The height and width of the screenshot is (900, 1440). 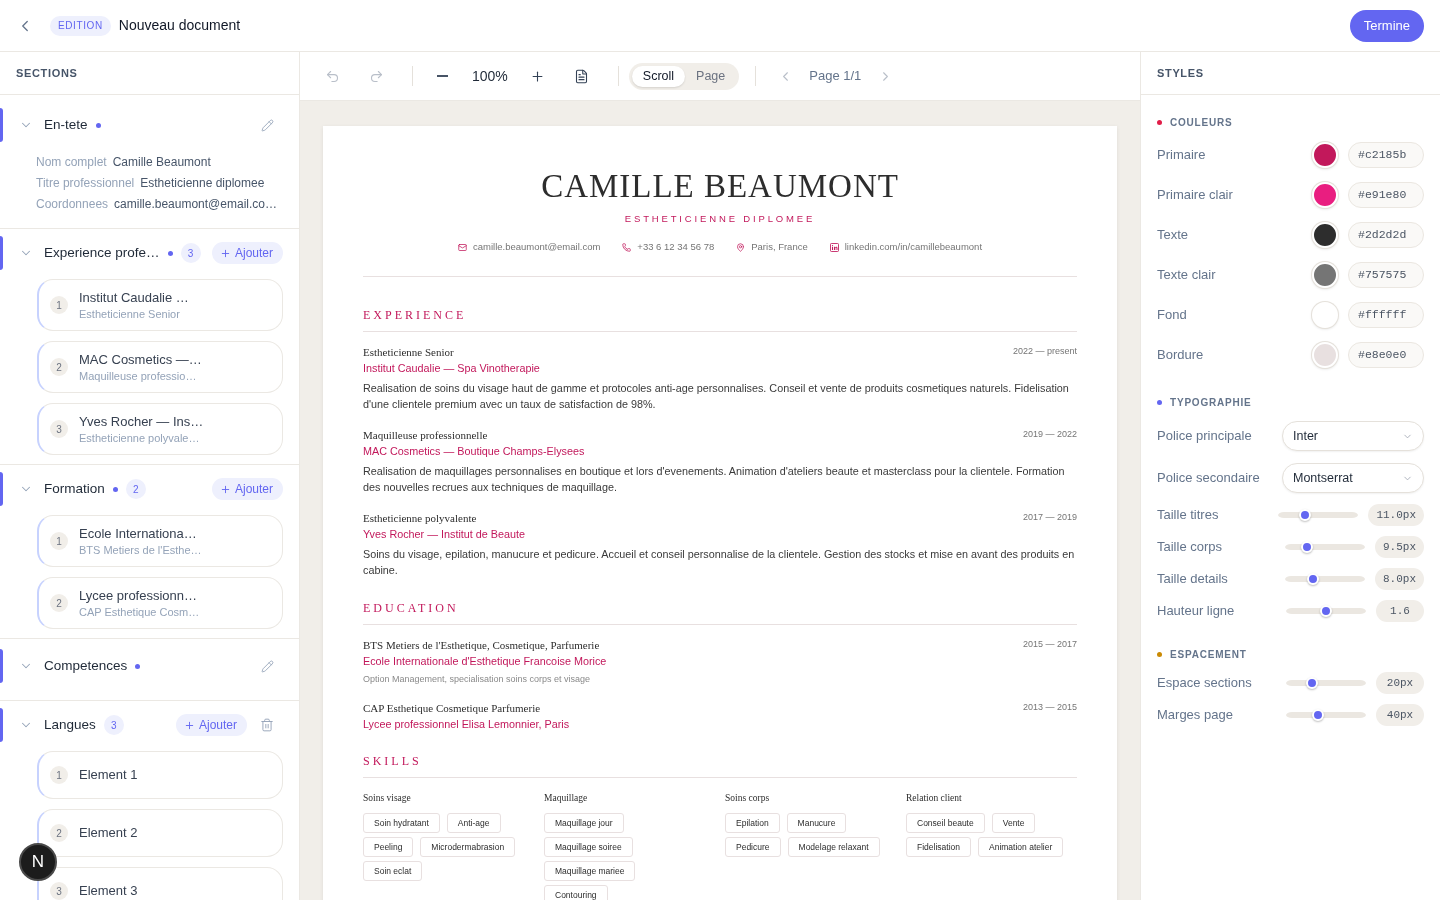 What do you see at coordinates (473, 823) in the screenshot?
I see `skill-tag: Anti-age` at bounding box center [473, 823].